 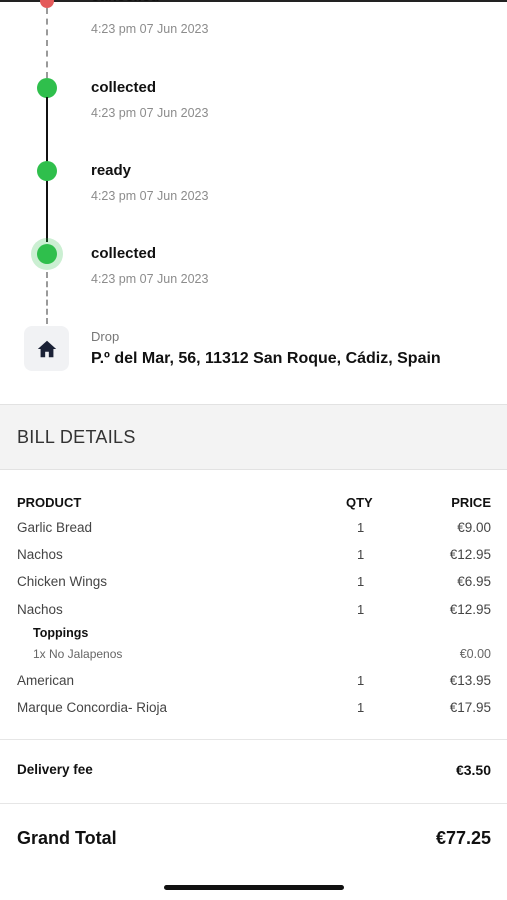 What do you see at coordinates (474, 527) in the screenshot?
I see `item-price: €9.00` at bounding box center [474, 527].